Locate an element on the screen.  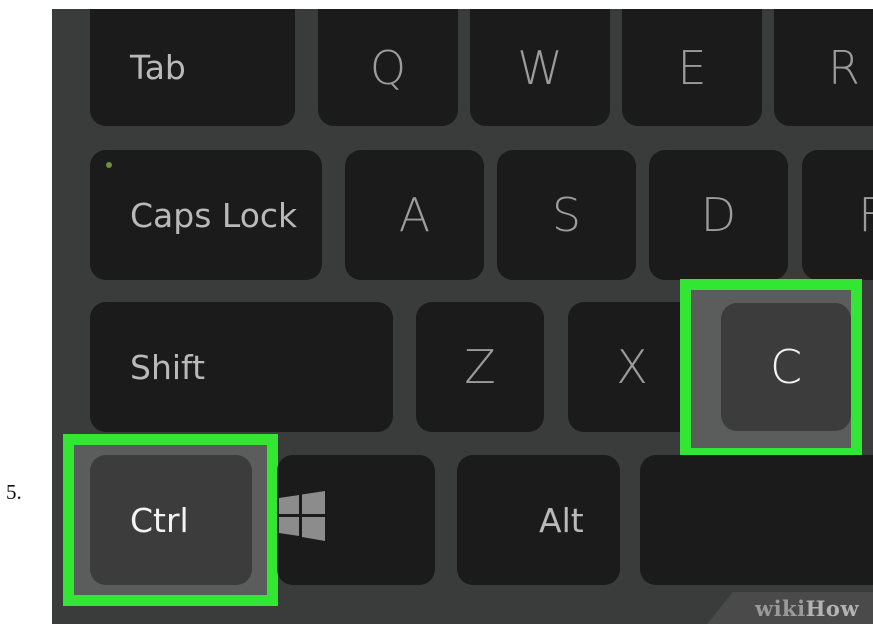
ctrl-key: Ctrl is located at coordinates (171, 520).